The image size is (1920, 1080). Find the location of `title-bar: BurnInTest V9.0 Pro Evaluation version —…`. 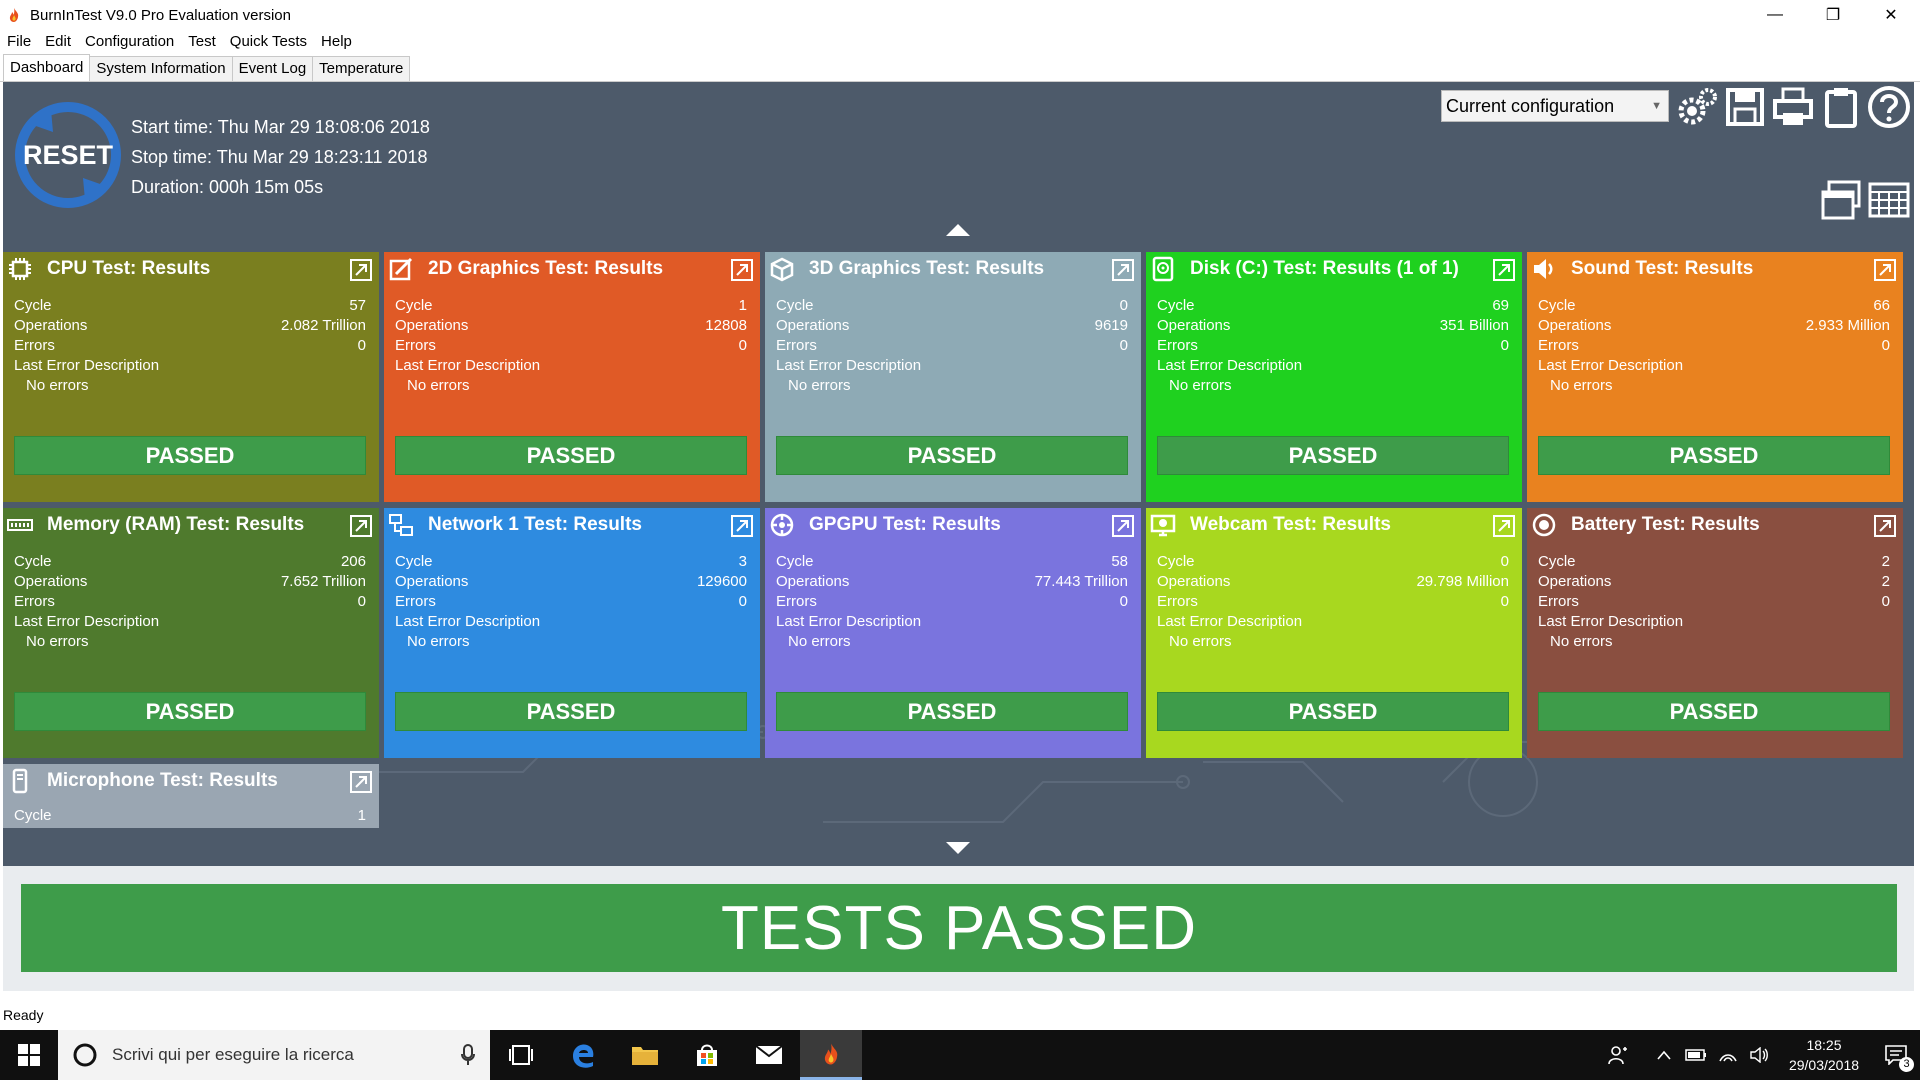

title-bar: BurnInTest V9.0 Pro Evaluation version —… is located at coordinates (960, 15).